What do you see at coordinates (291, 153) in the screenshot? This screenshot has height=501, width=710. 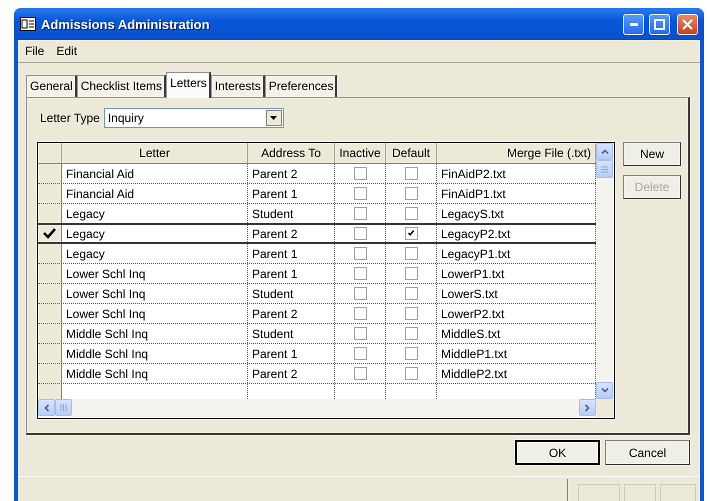 I see `column-header: Address To` at bounding box center [291, 153].